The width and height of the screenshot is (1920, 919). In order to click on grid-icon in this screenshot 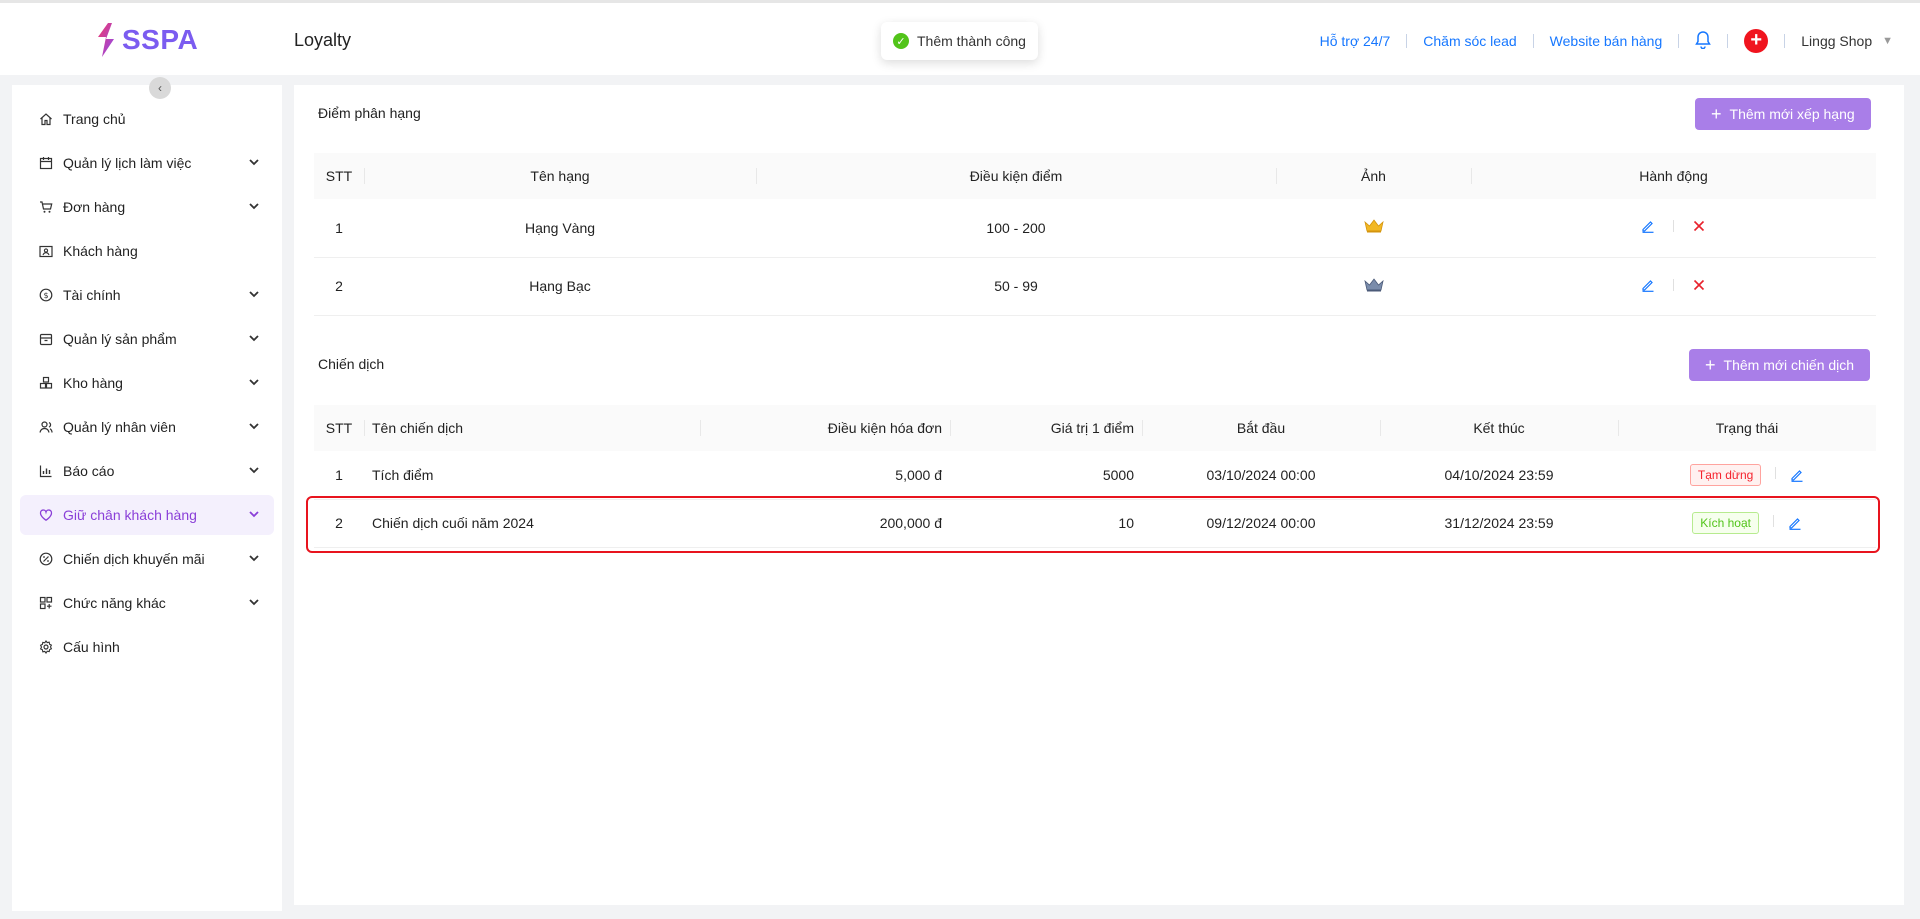, I will do `click(46, 603)`.